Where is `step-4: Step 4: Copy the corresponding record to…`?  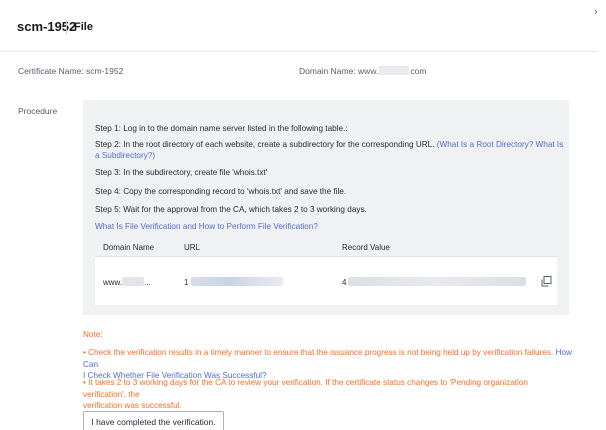
step-4: Step 4: Copy the corresponding record to… is located at coordinates (221, 191).